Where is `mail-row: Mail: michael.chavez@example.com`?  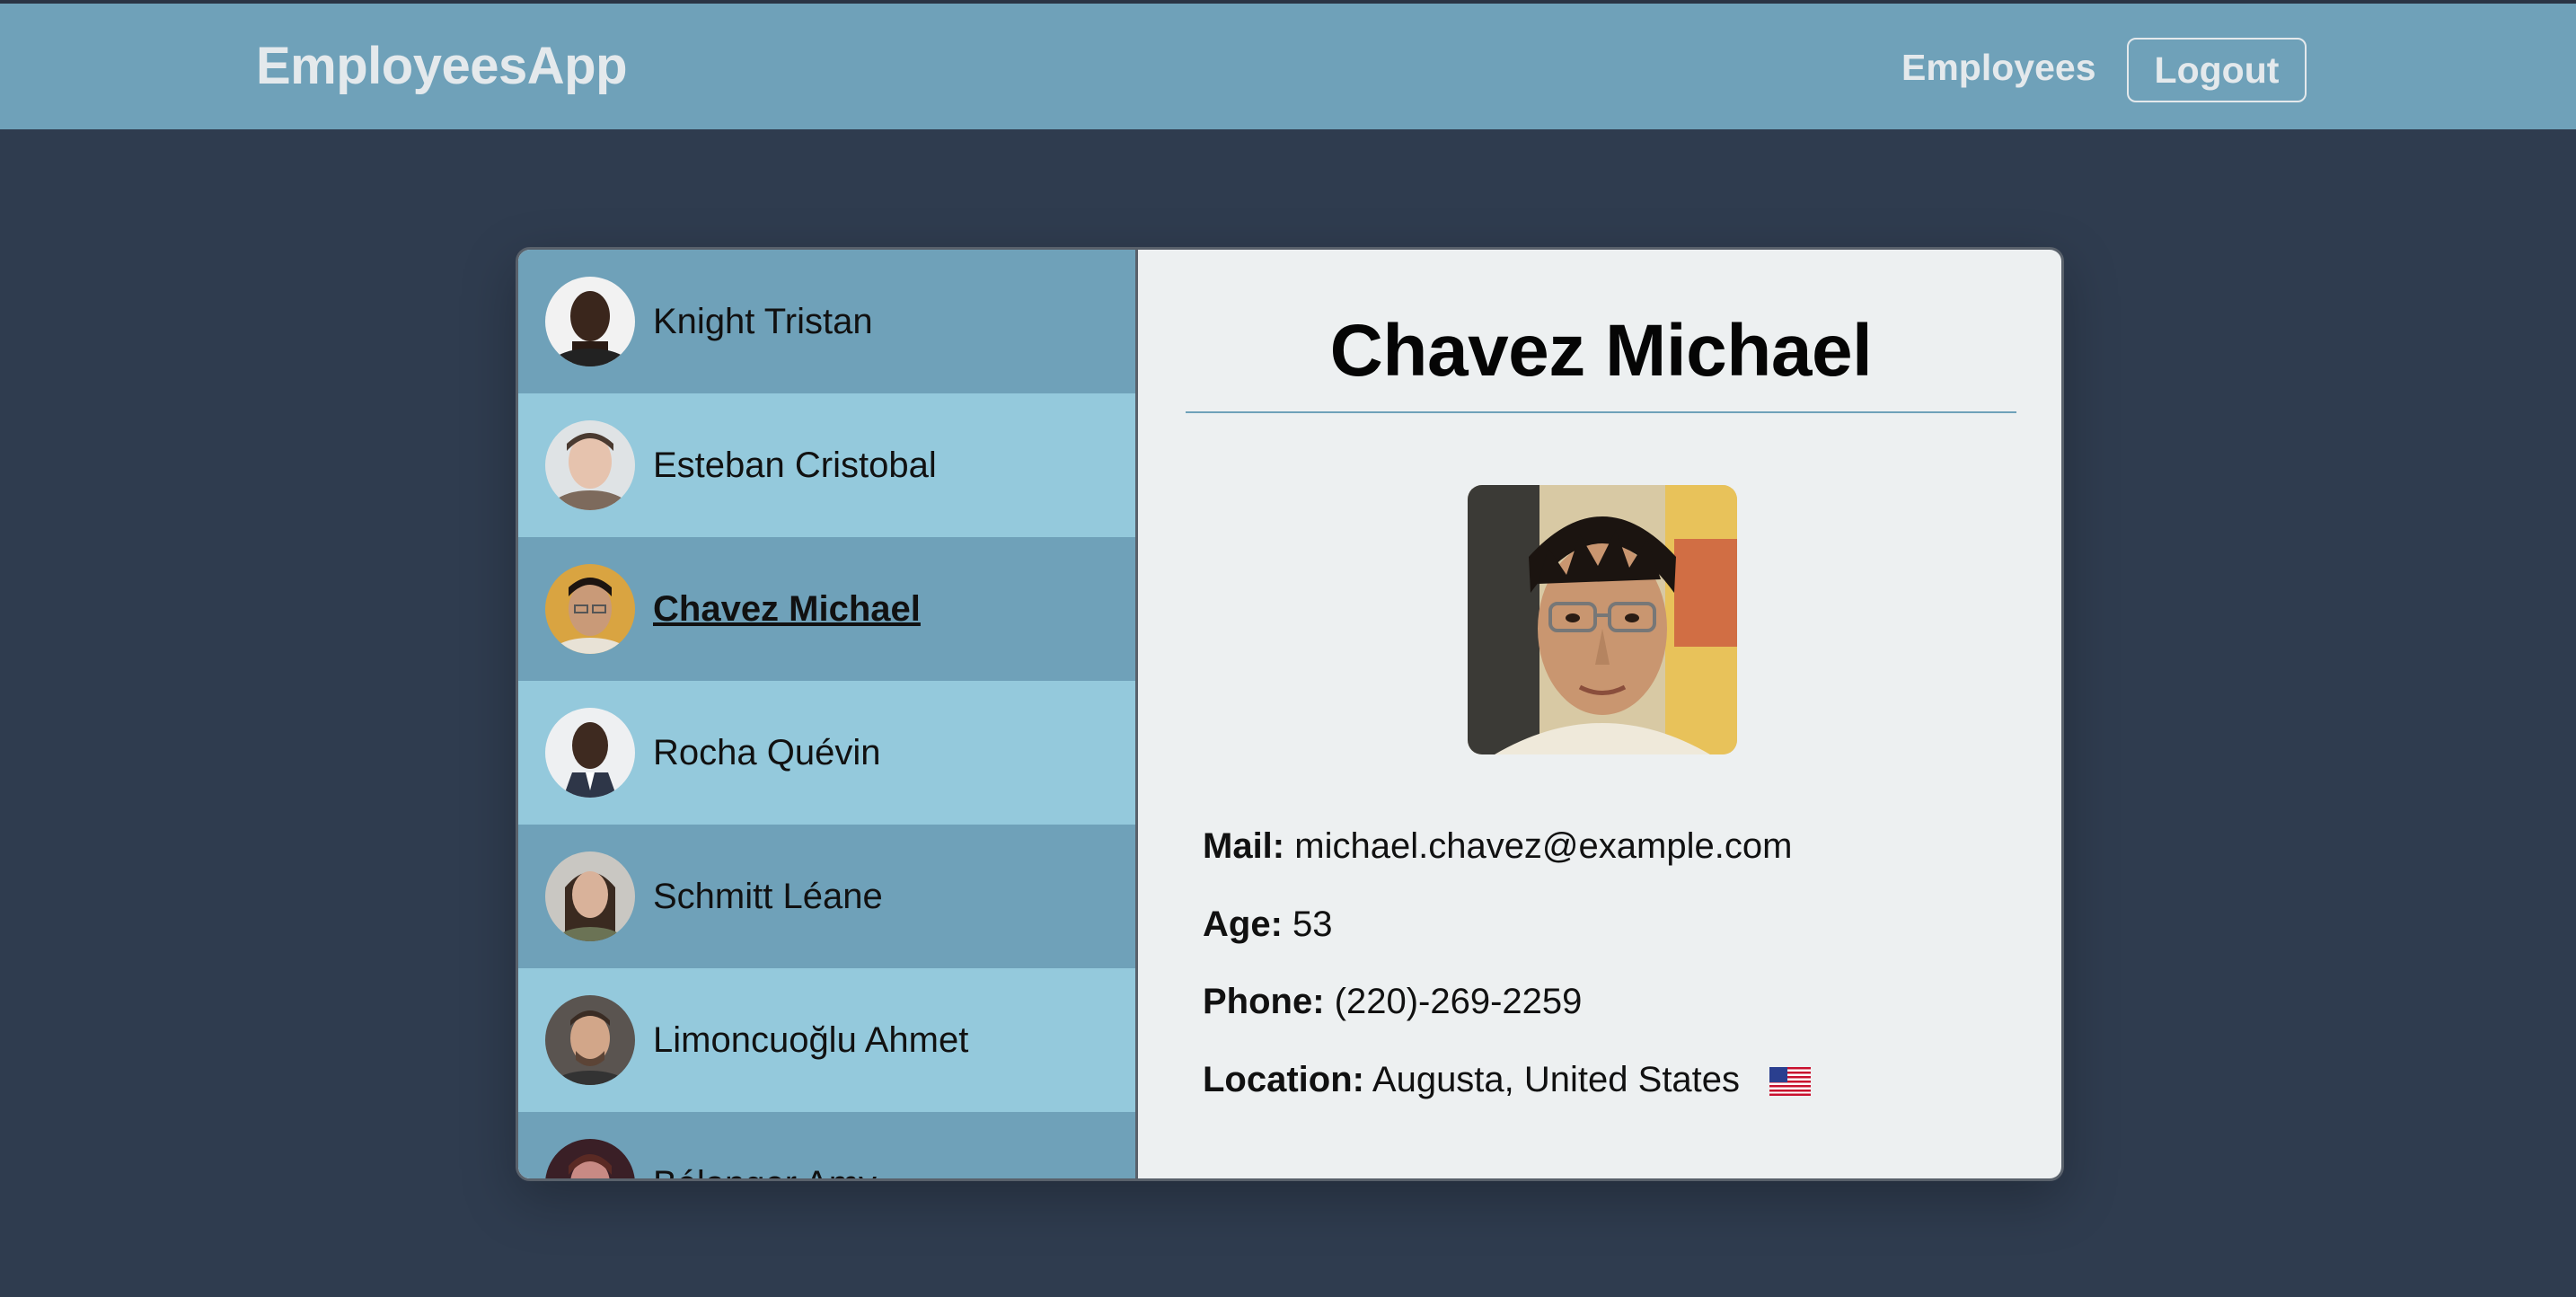
mail-row: Mail: michael.chavez@example.com is located at coordinates (1497, 846).